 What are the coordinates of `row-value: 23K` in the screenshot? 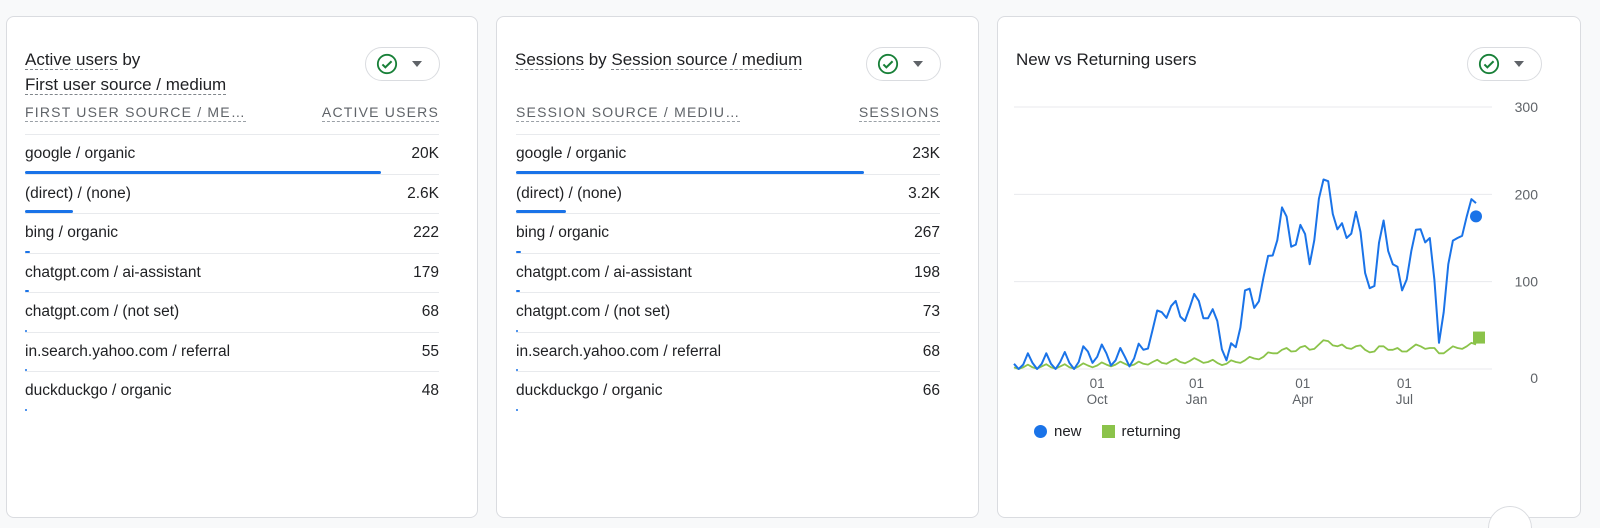 It's located at (926, 153).